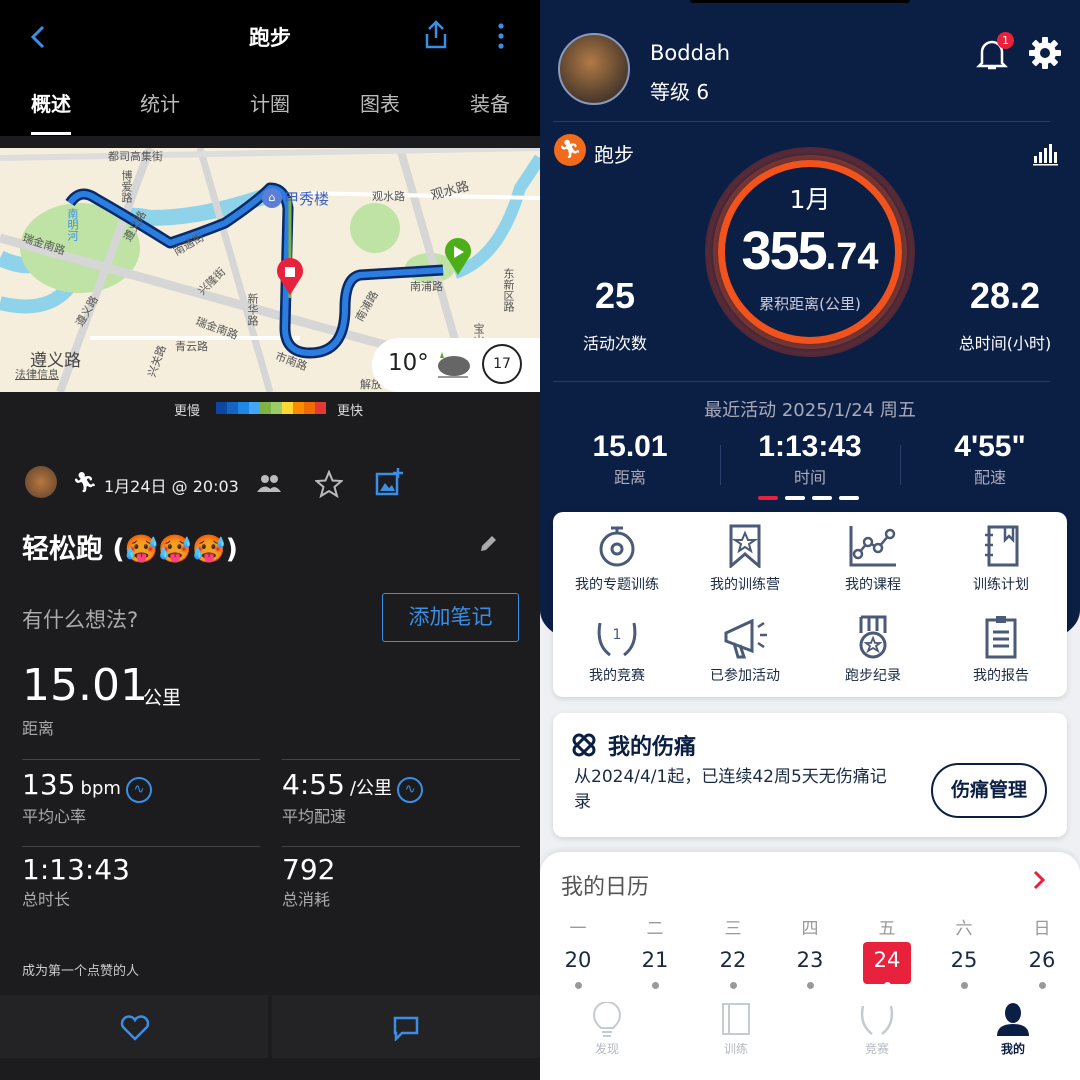 This screenshot has width=1080, height=1080. I want to click on recent-label: 时间, so click(809, 477).